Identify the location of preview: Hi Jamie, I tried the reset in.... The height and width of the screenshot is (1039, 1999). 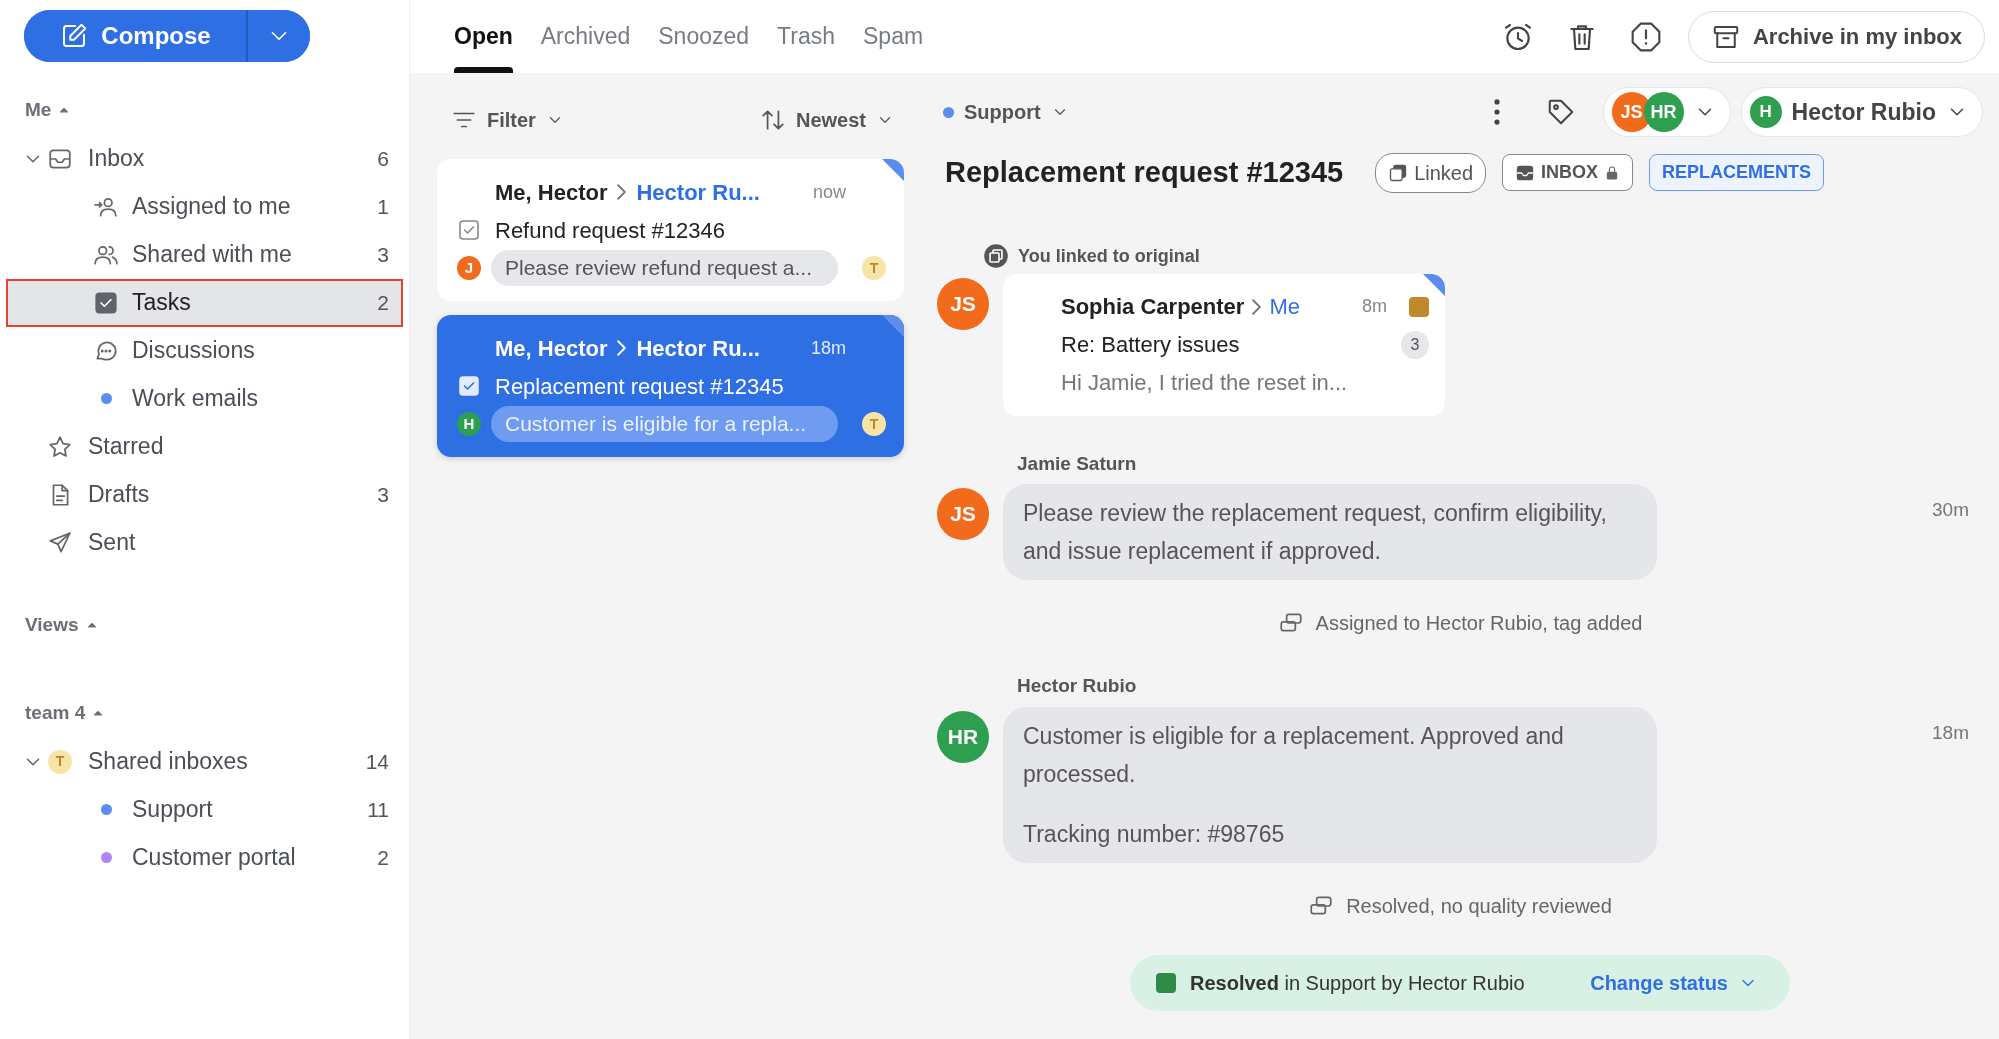
(1204, 383).